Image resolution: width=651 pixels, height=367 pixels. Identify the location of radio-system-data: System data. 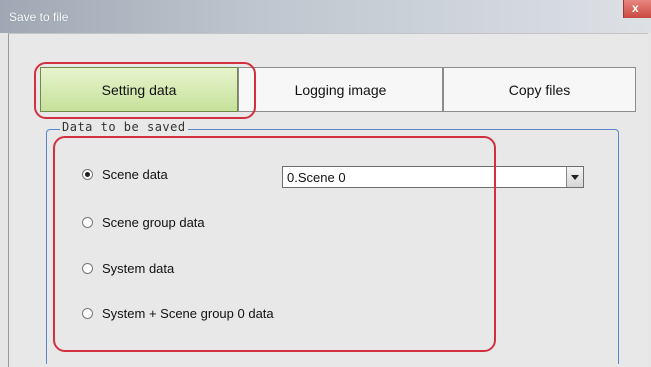
(128, 268).